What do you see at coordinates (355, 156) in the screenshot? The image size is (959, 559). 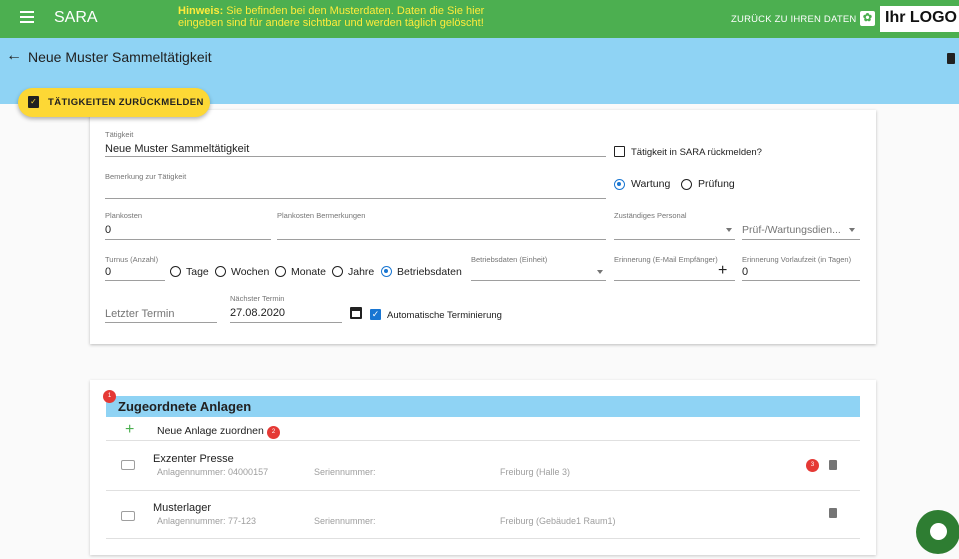 I see `taetigkeit-underline` at bounding box center [355, 156].